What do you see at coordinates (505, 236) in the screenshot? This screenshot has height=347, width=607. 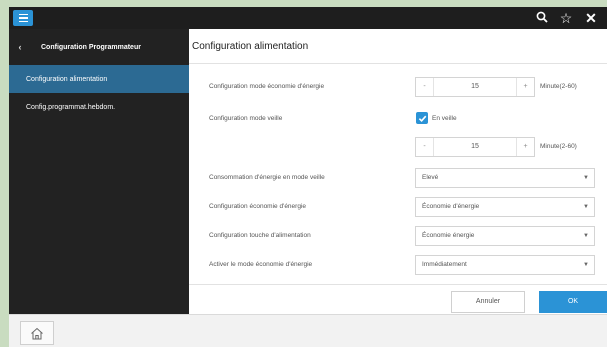 I see `power-key-select: Économie énergie ▼` at bounding box center [505, 236].